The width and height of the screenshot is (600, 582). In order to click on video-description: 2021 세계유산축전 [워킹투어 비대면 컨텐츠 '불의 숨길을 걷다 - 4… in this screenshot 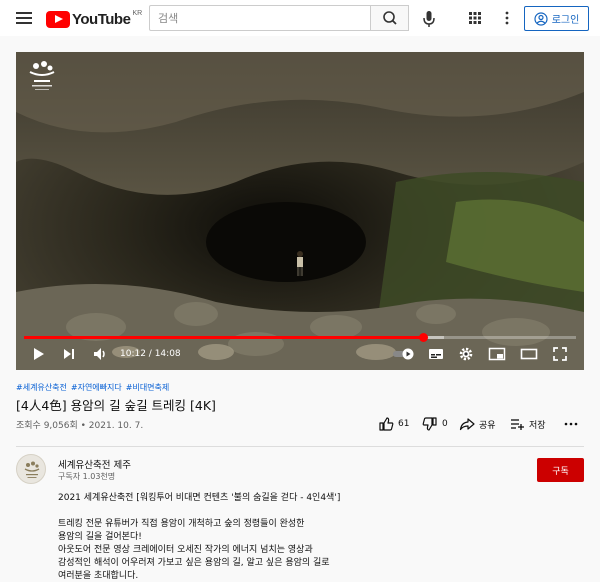, I will do `click(318, 537)`.